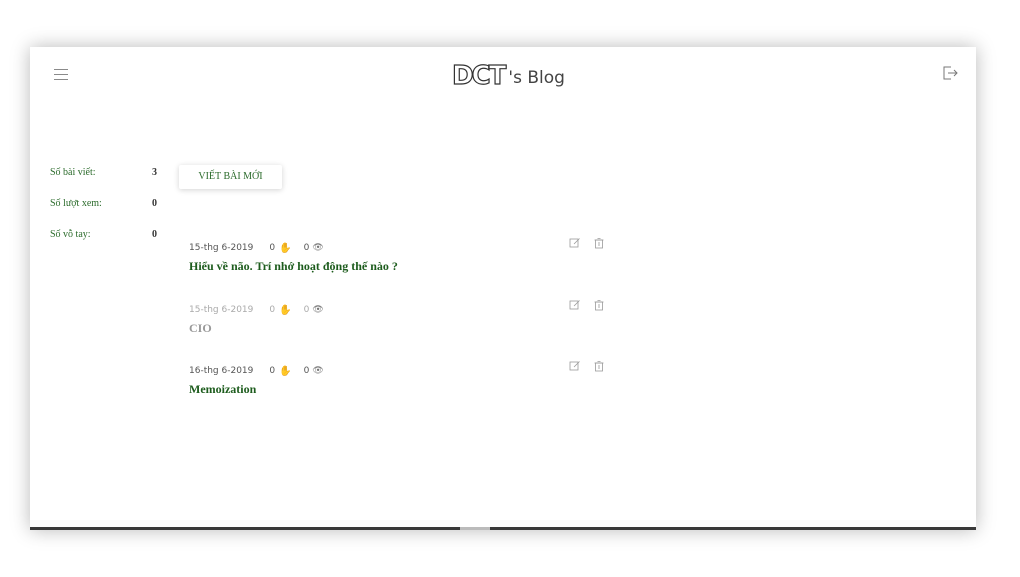  Describe the element at coordinates (399, 266) in the screenshot. I see `post-title: Hiểu về não. Trí nhớ hoạt động thế nào ?` at that location.